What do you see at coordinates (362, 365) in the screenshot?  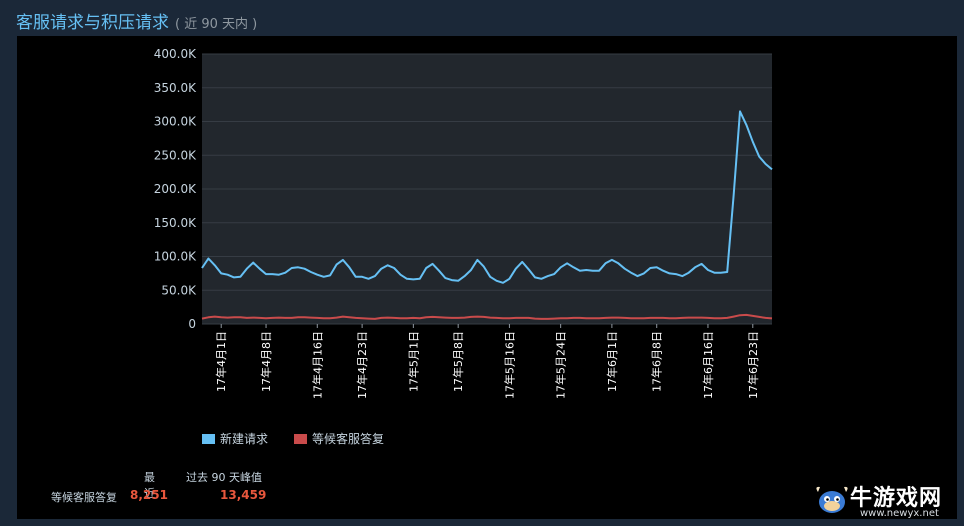 I see `x-tick-label: 17年4月23日` at bounding box center [362, 365].